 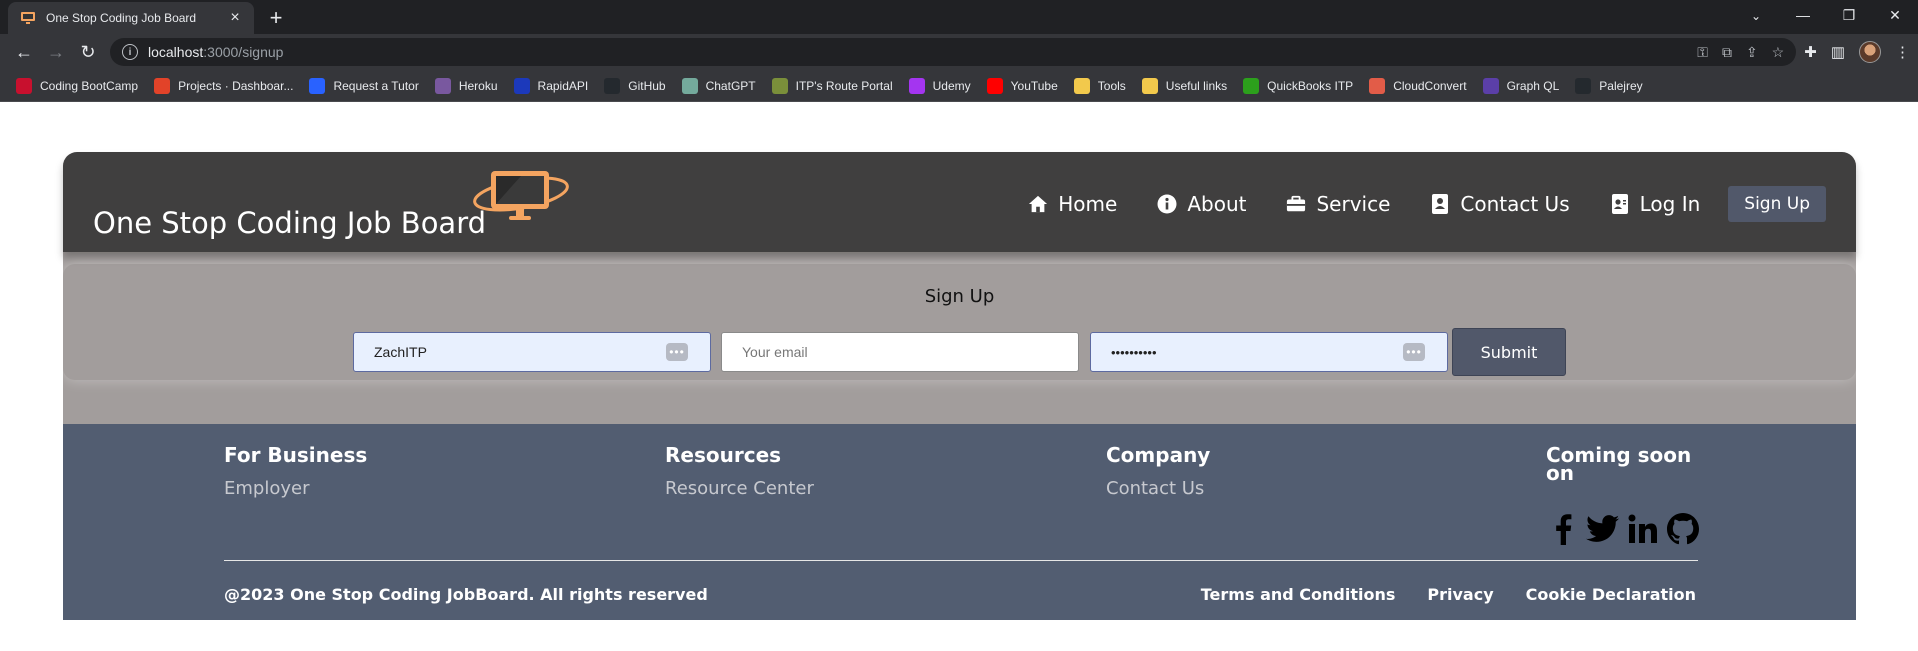 I want to click on email-input: Your email, so click(x=900, y=352).